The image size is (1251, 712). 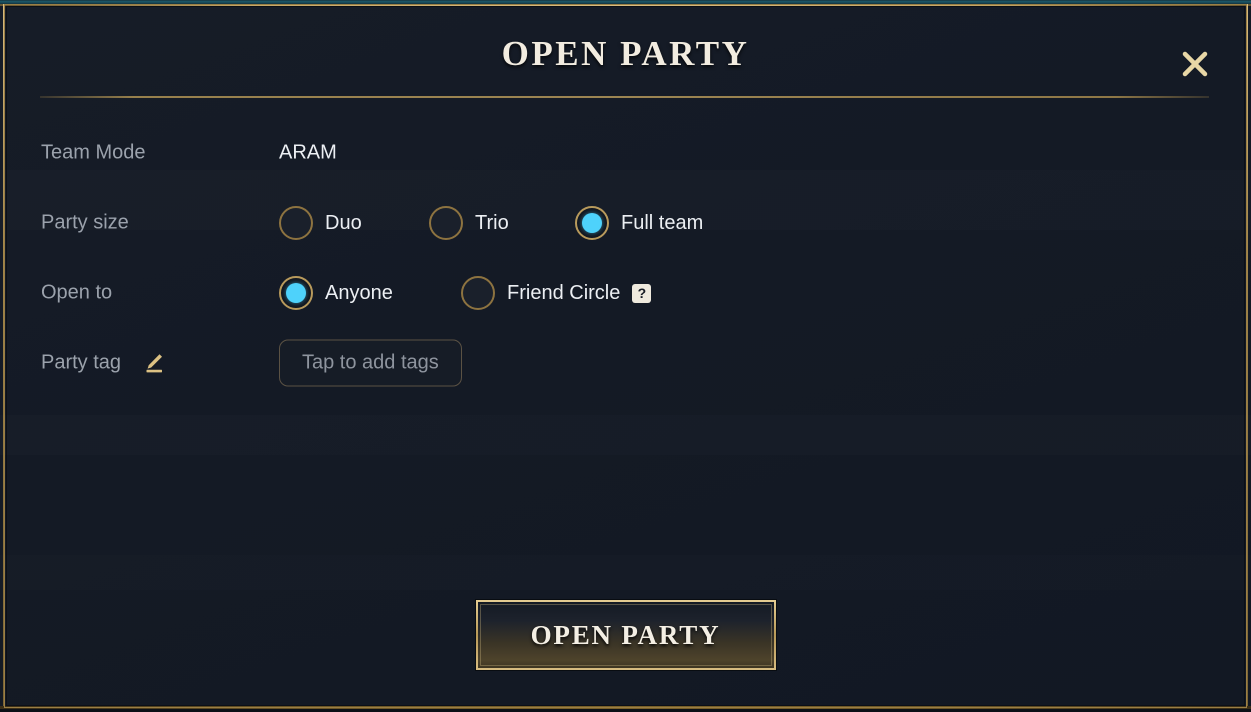 I want to click on radio-option-anyone: Anyone, so click(x=370, y=293).